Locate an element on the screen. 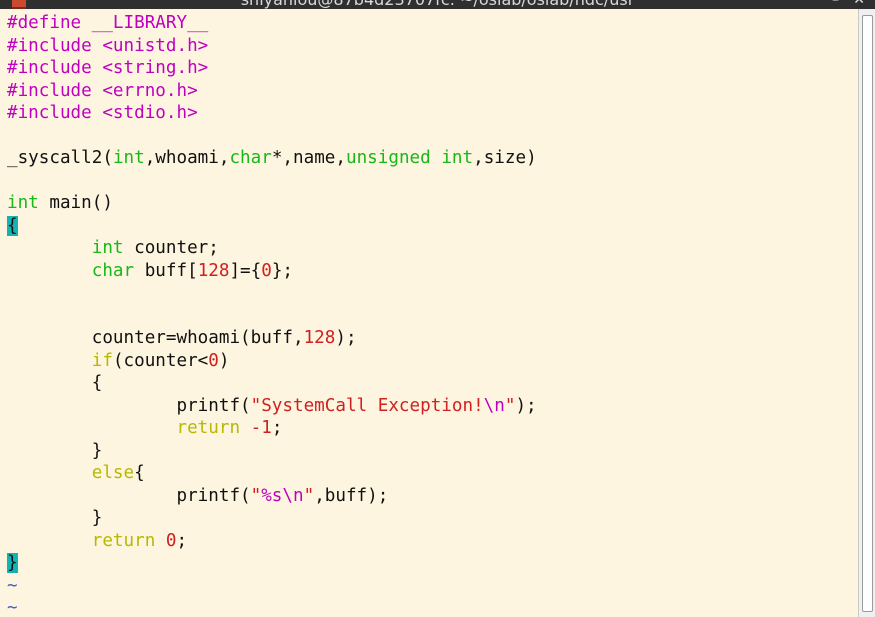 The width and height of the screenshot is (875, 617). code-token: #define __LIBRARY__ is located at coordinates (108, 23).